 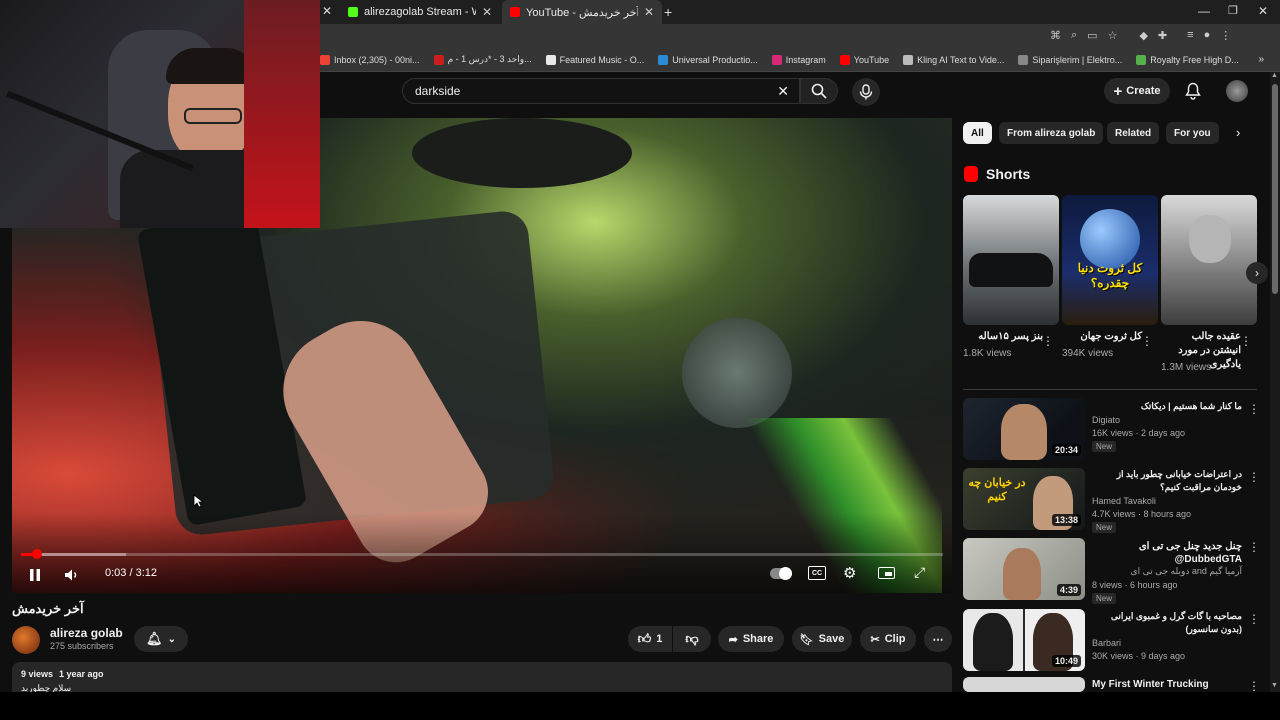 What do you see at coordinates (1274, 685) in the screenshot?
I see `scroll-down-icon: ▼` at bounding box center [1274, 685].